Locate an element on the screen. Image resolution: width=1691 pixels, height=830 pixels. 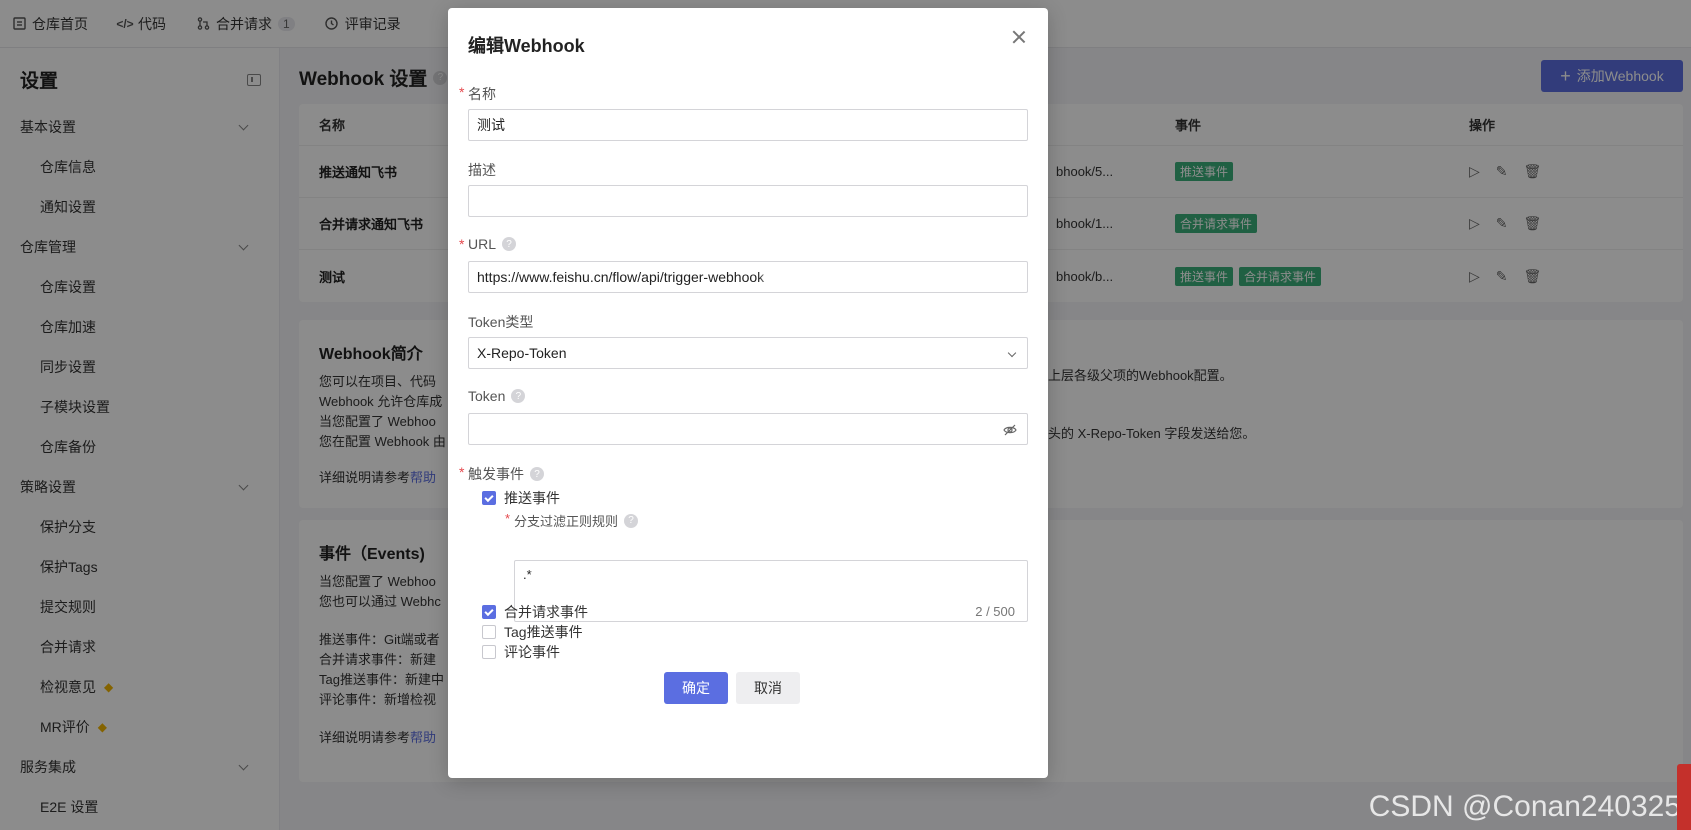
redaction-blur is located at coordinates (884, 277).